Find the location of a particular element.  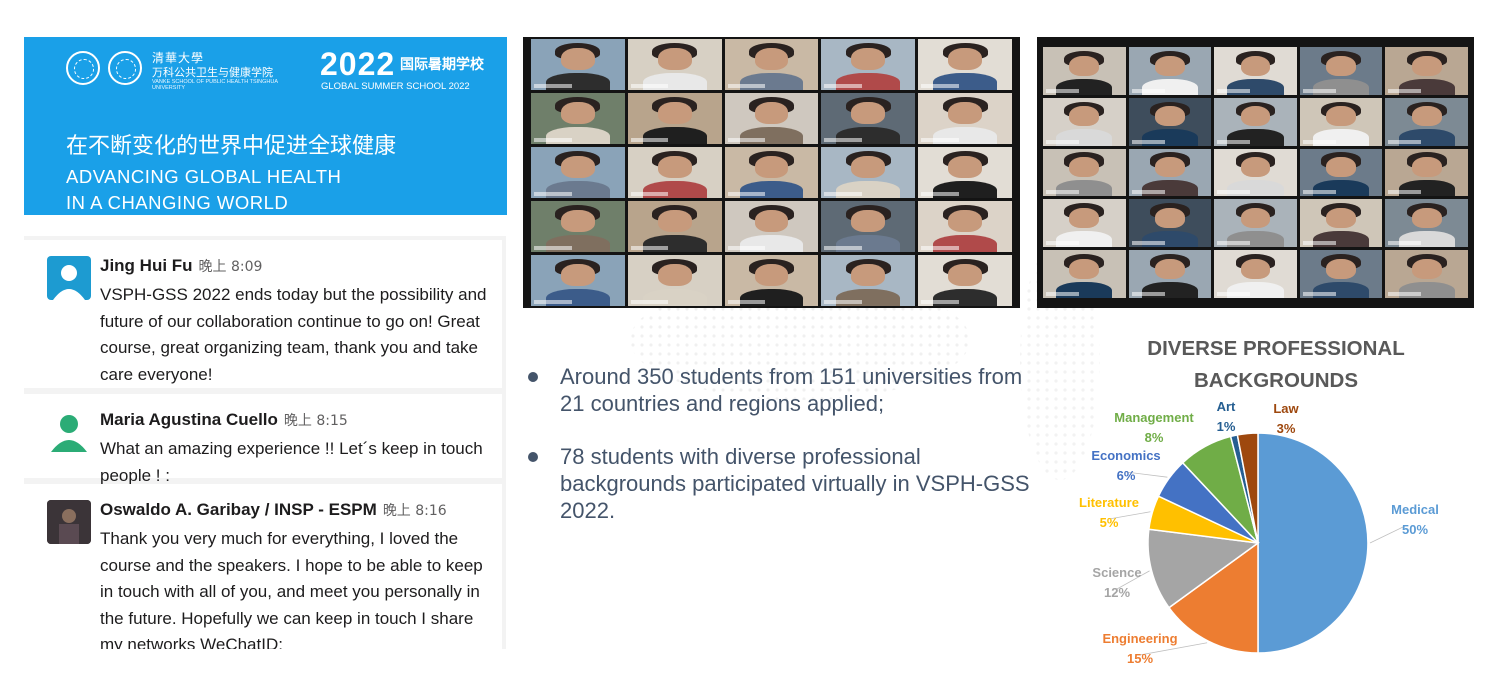

pie-label-value: 50% is located at coordinates (1415, 529).